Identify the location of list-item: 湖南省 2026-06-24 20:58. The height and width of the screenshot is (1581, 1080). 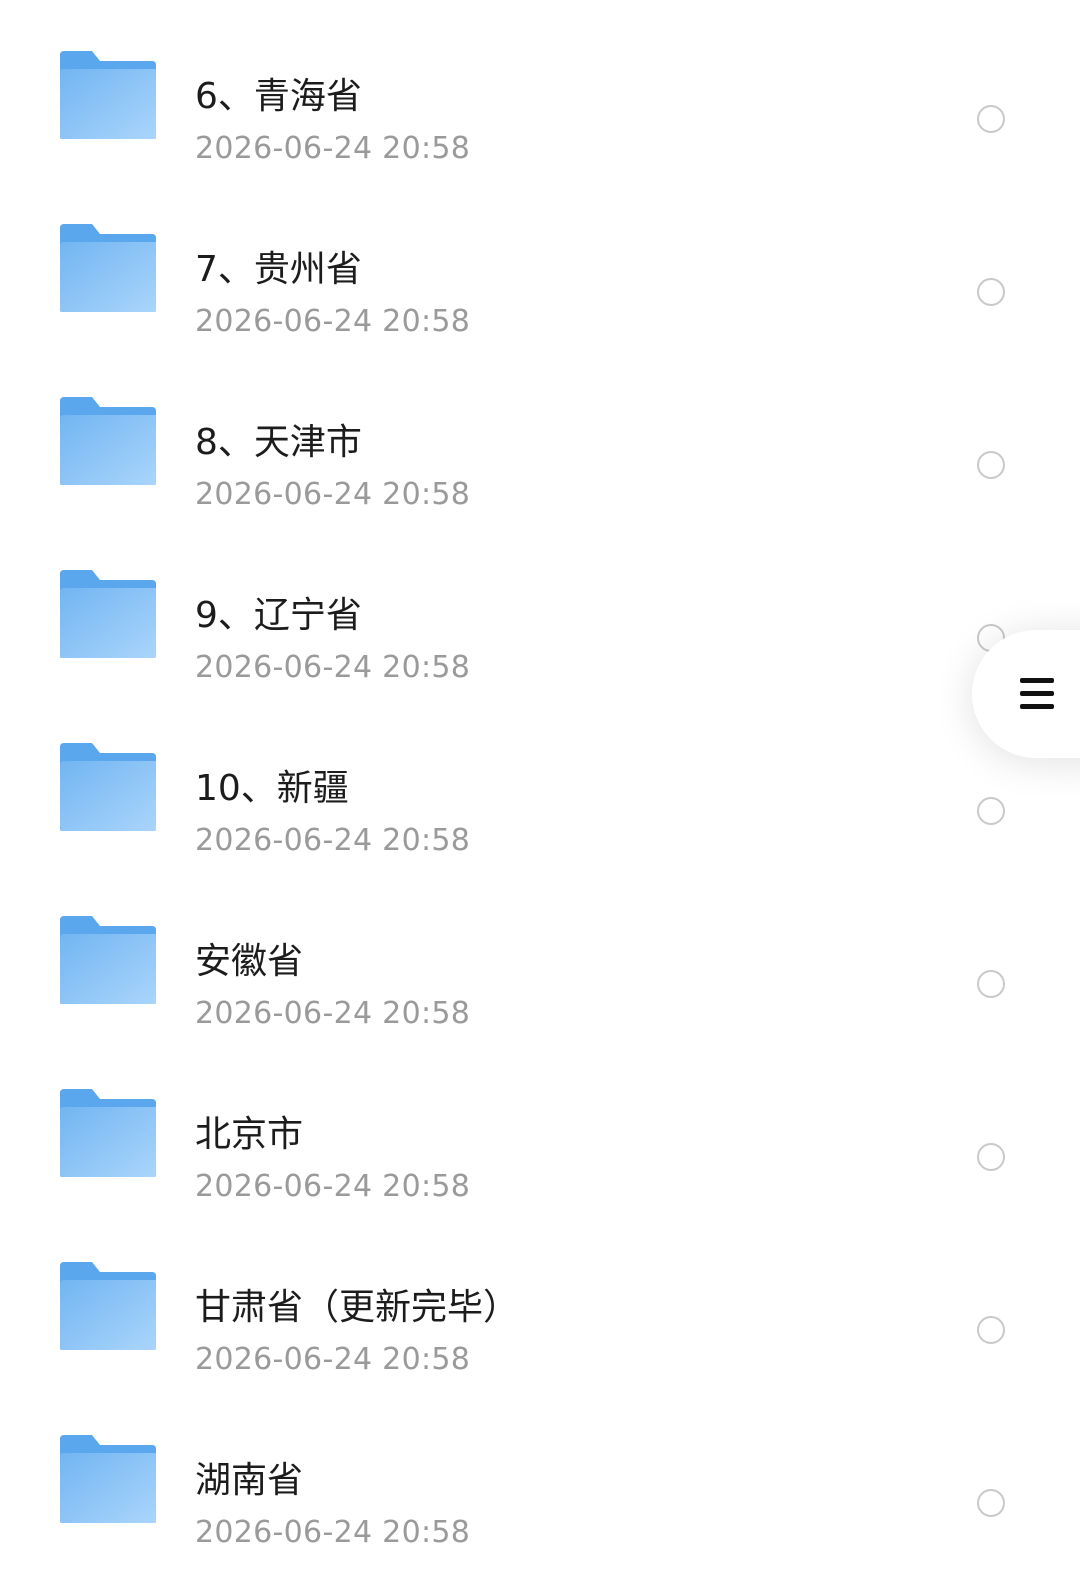
(540, 1495).